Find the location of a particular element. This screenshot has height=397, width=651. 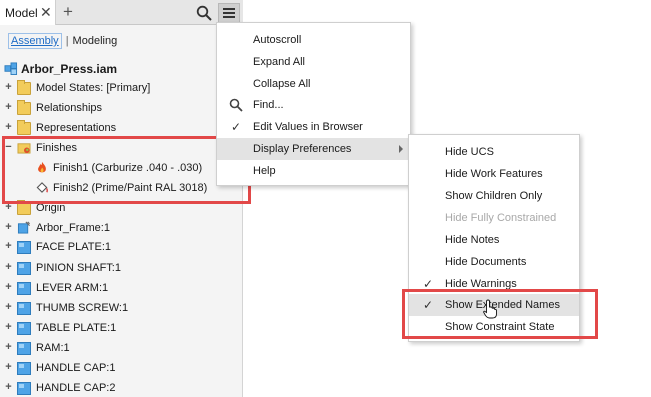

menu-label: Expand All is located at coordinates (279, 62).